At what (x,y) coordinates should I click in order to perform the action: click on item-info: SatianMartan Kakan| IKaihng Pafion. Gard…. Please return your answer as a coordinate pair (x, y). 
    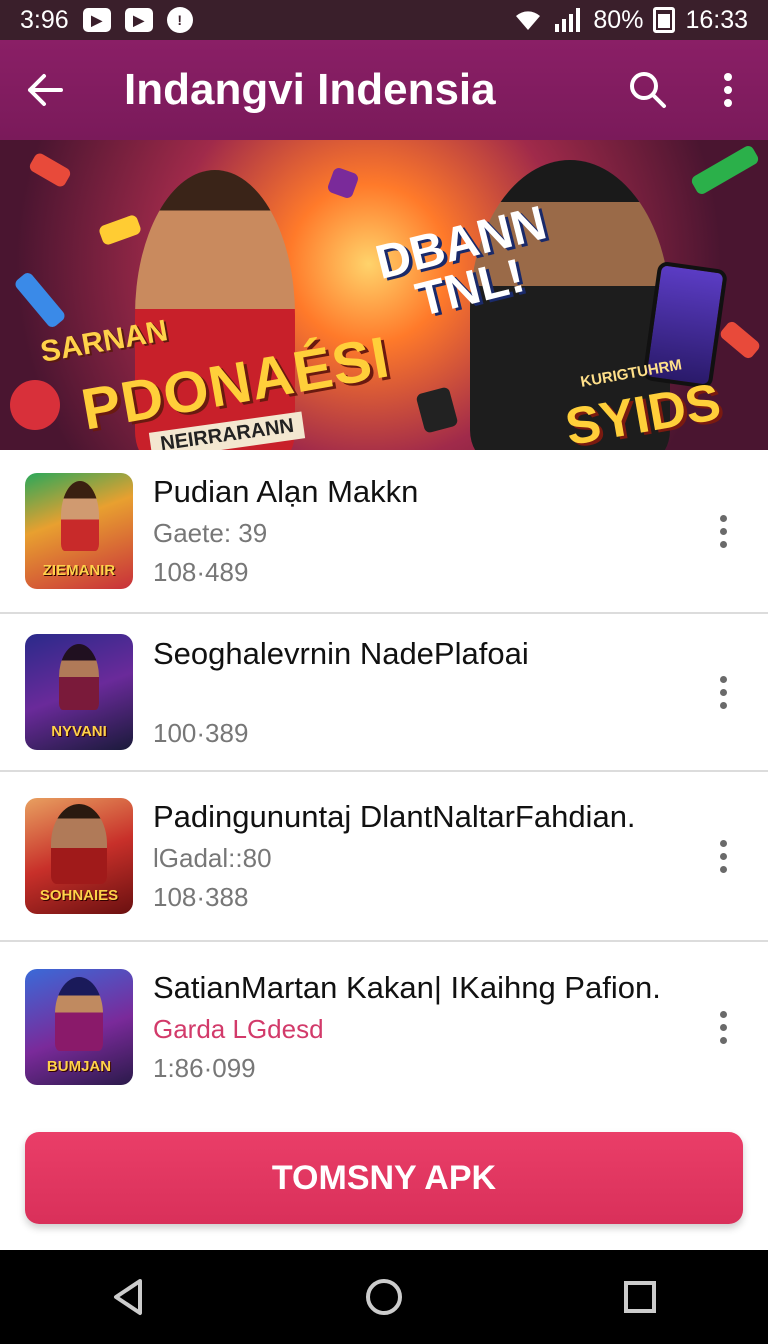
    Looking at the image, I should click on (415, 1027).